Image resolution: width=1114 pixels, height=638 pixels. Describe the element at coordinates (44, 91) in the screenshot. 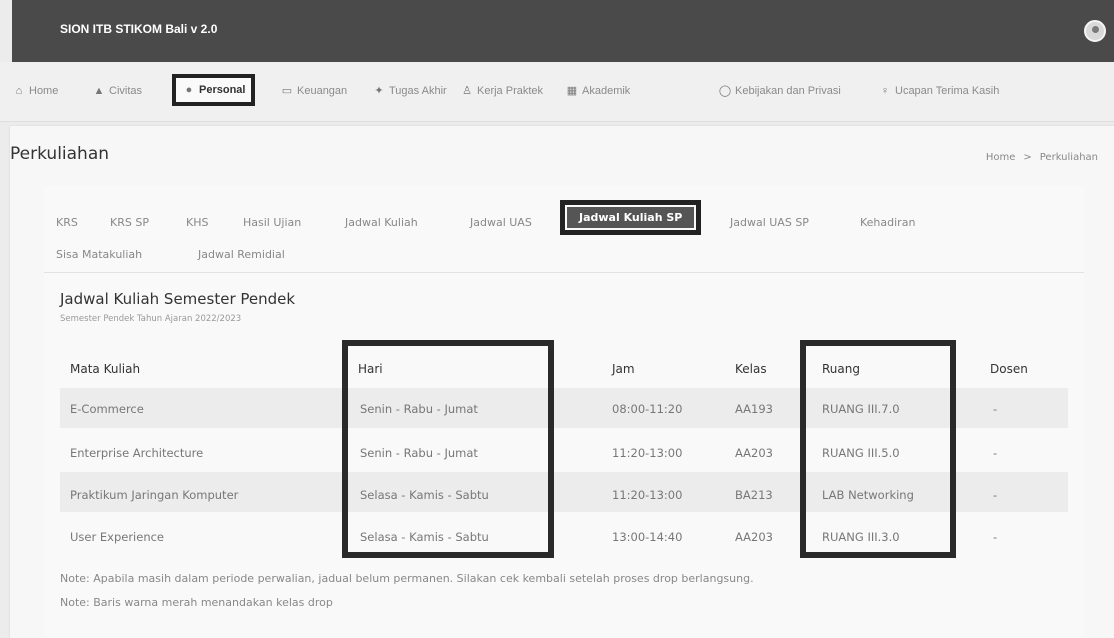

I see `nav-home-label: Home` at that location.